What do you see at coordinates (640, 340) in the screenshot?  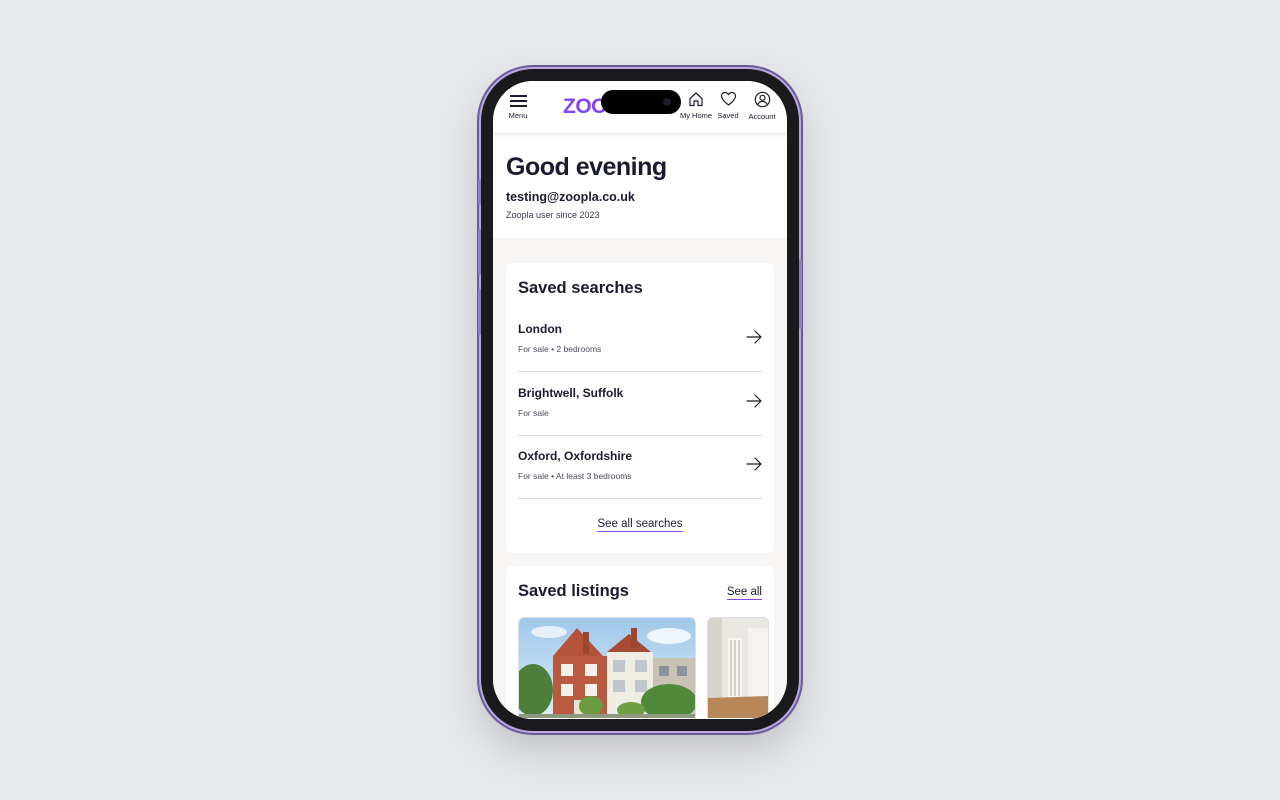 I see `saved-search-item: London For sale • 2 bedrooms` at bounding box center [640, 340].